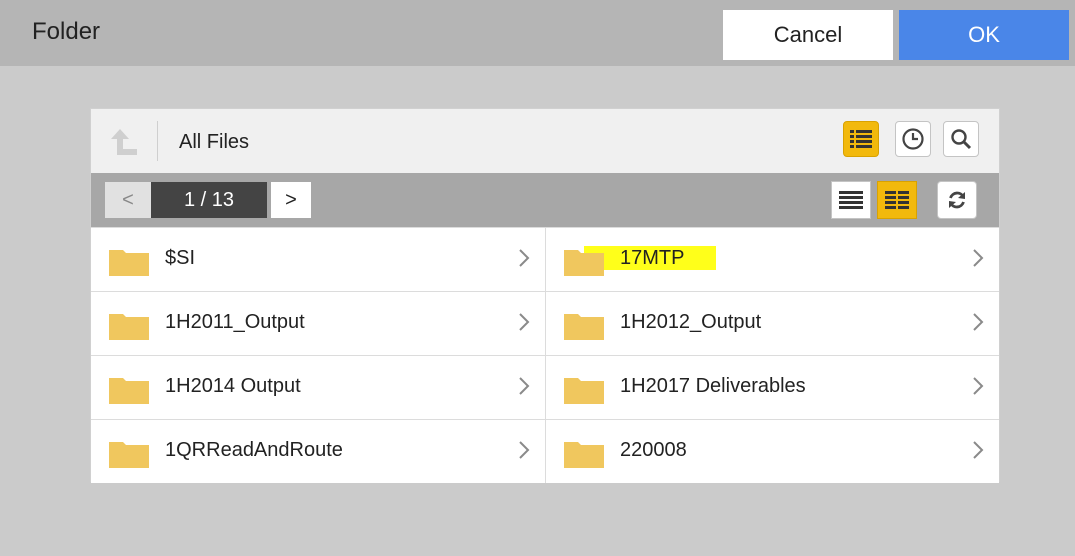 The height and width of the screenshot is (556, 1075). Describe the element at coordinates (124, 142) in the screenshot. I see `up-arrow-icon` at that location.